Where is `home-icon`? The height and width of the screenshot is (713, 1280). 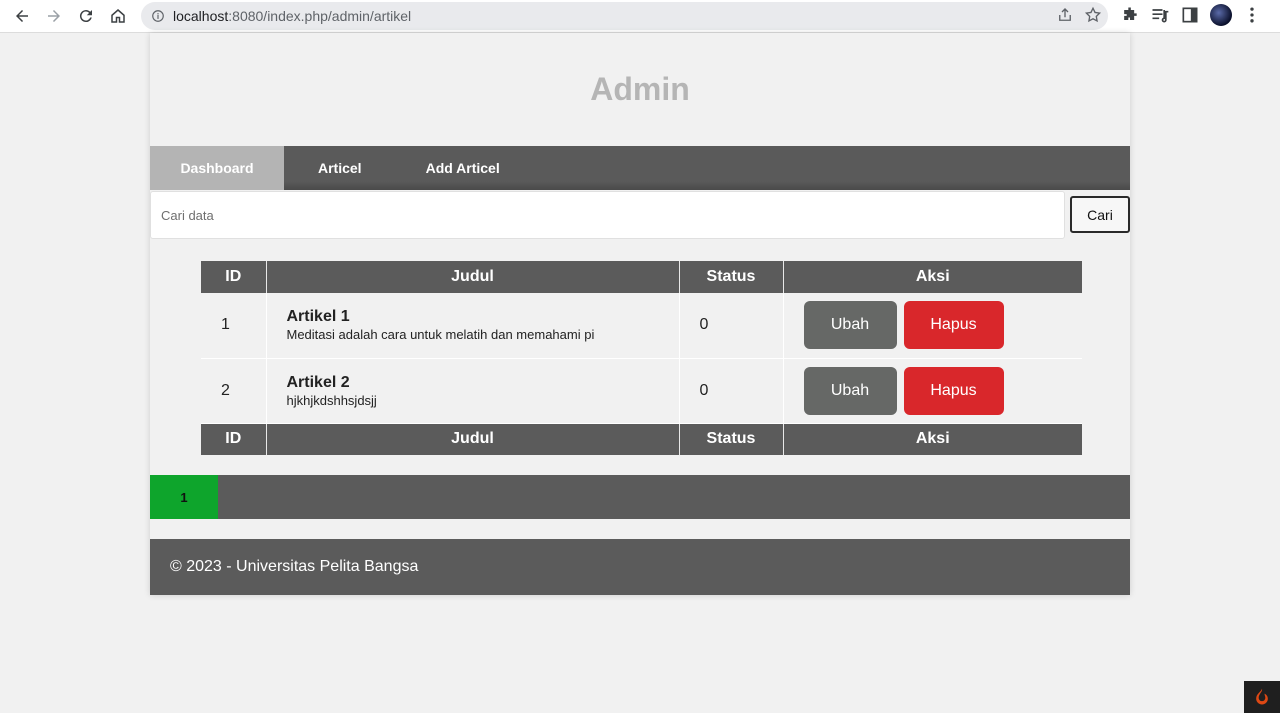 home-icon is located at coordinates (118, 16).